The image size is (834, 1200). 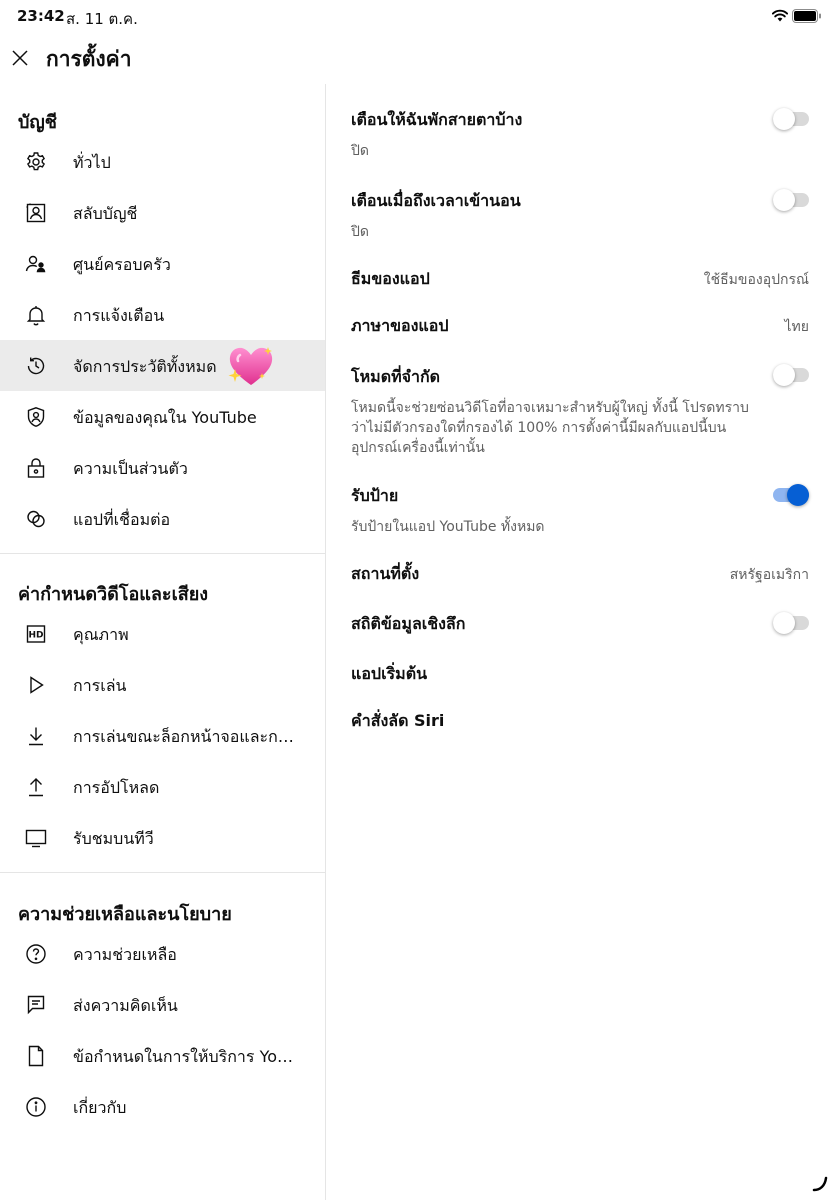 I want to click on history-icon, so click(x=36, y=366).